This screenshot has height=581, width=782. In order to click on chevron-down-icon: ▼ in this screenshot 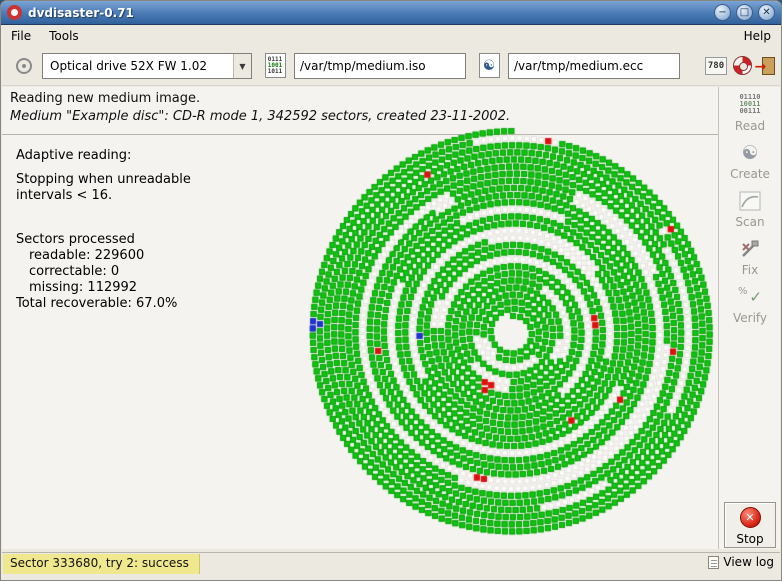, I will do `click(242, 66)`.